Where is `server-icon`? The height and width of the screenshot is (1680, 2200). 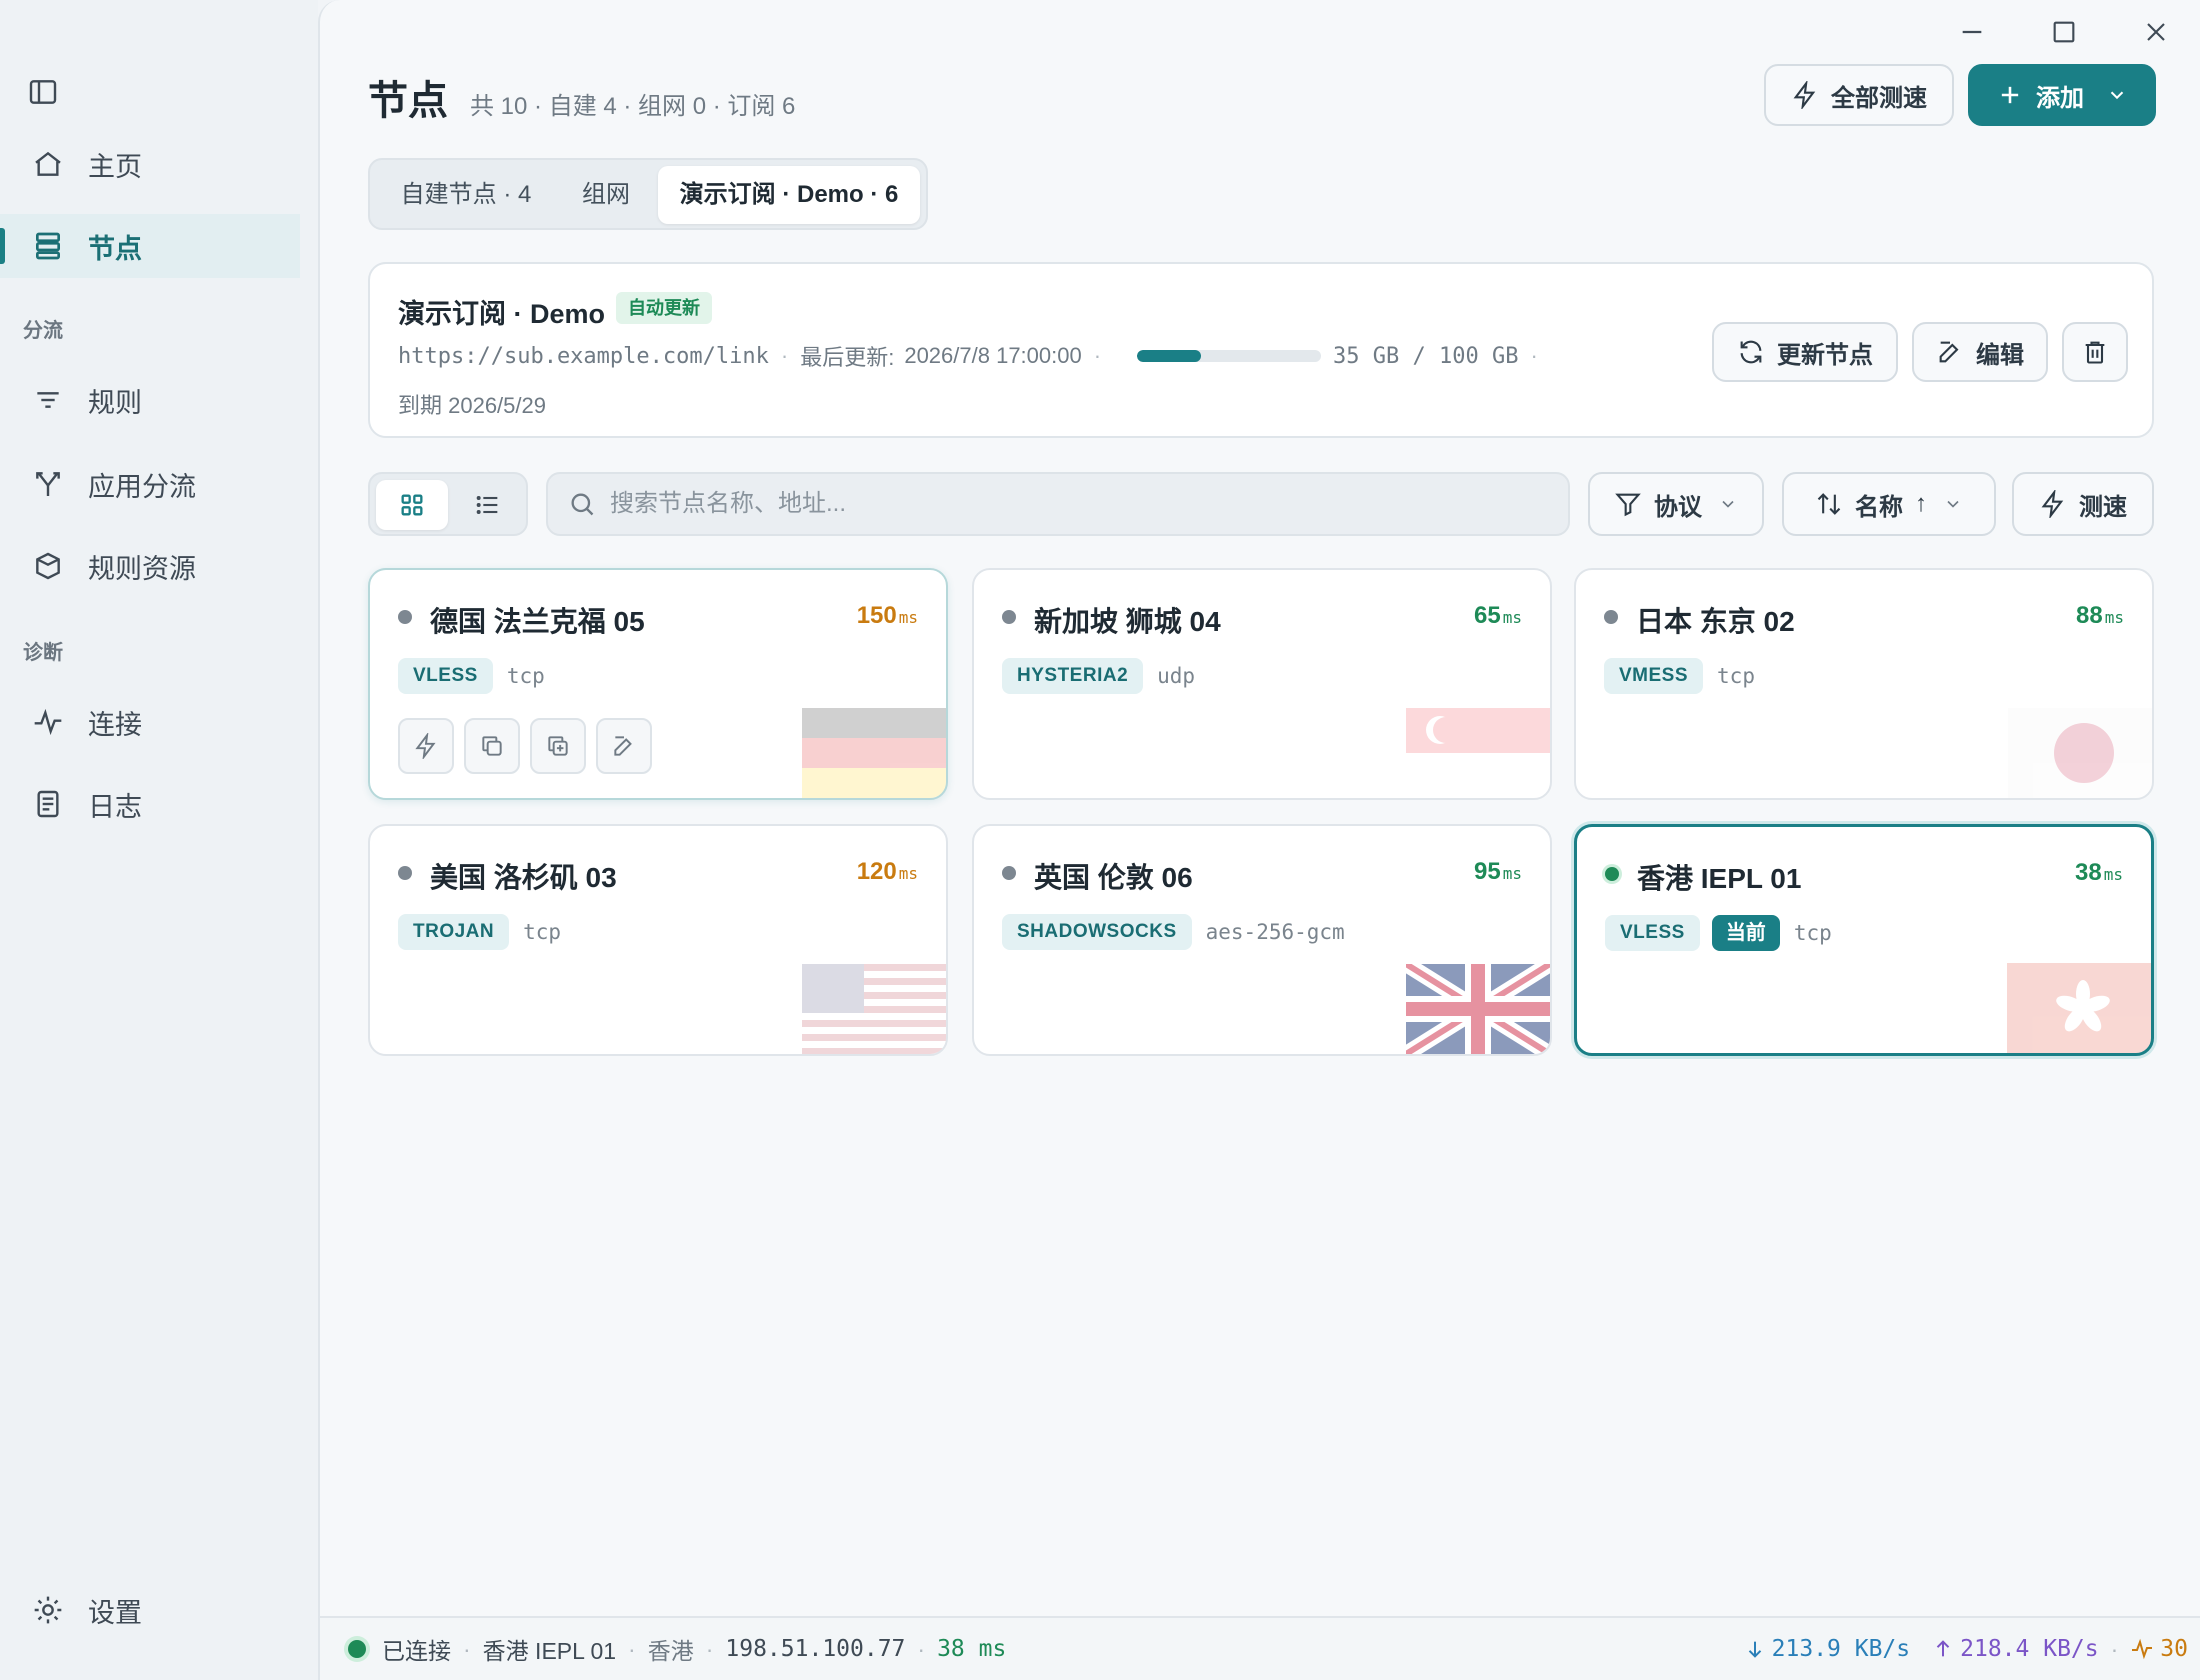
server-icon is located at coordinates (48, 246).